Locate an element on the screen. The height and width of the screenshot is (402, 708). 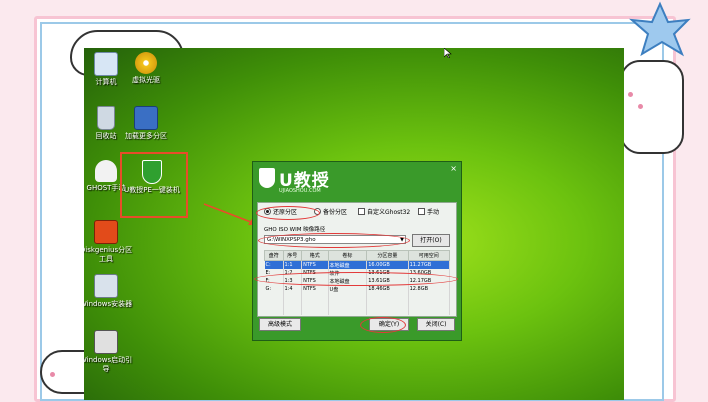
desktop-icon-windows-installer: Windows安装器 is located at coordinates (109, 291).